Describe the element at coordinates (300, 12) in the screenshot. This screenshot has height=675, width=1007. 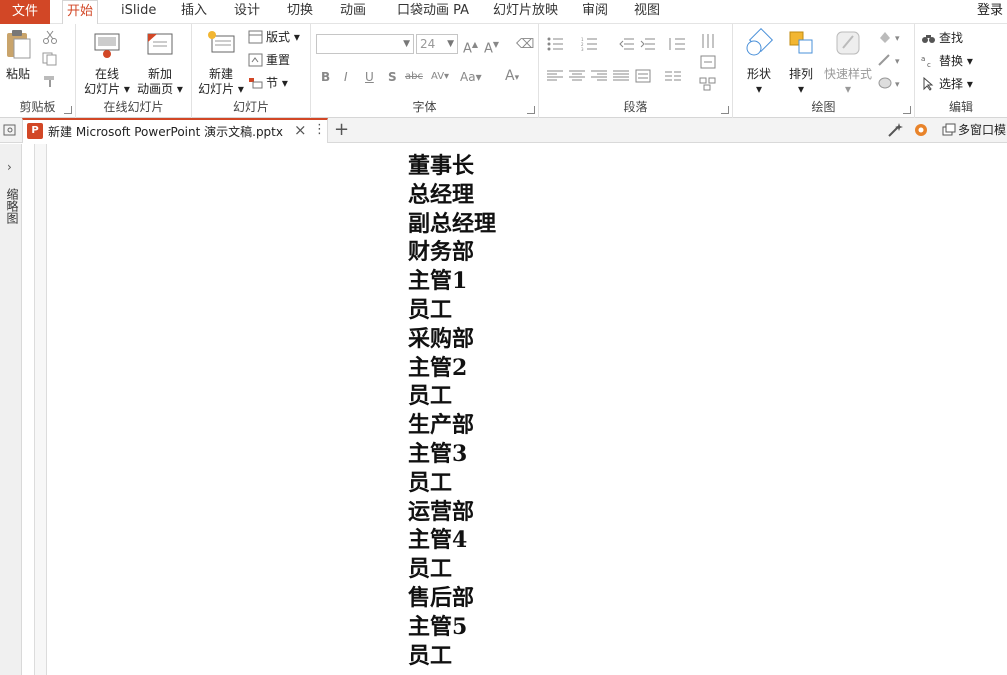
I see `tab-transitions: 切换` at that location.